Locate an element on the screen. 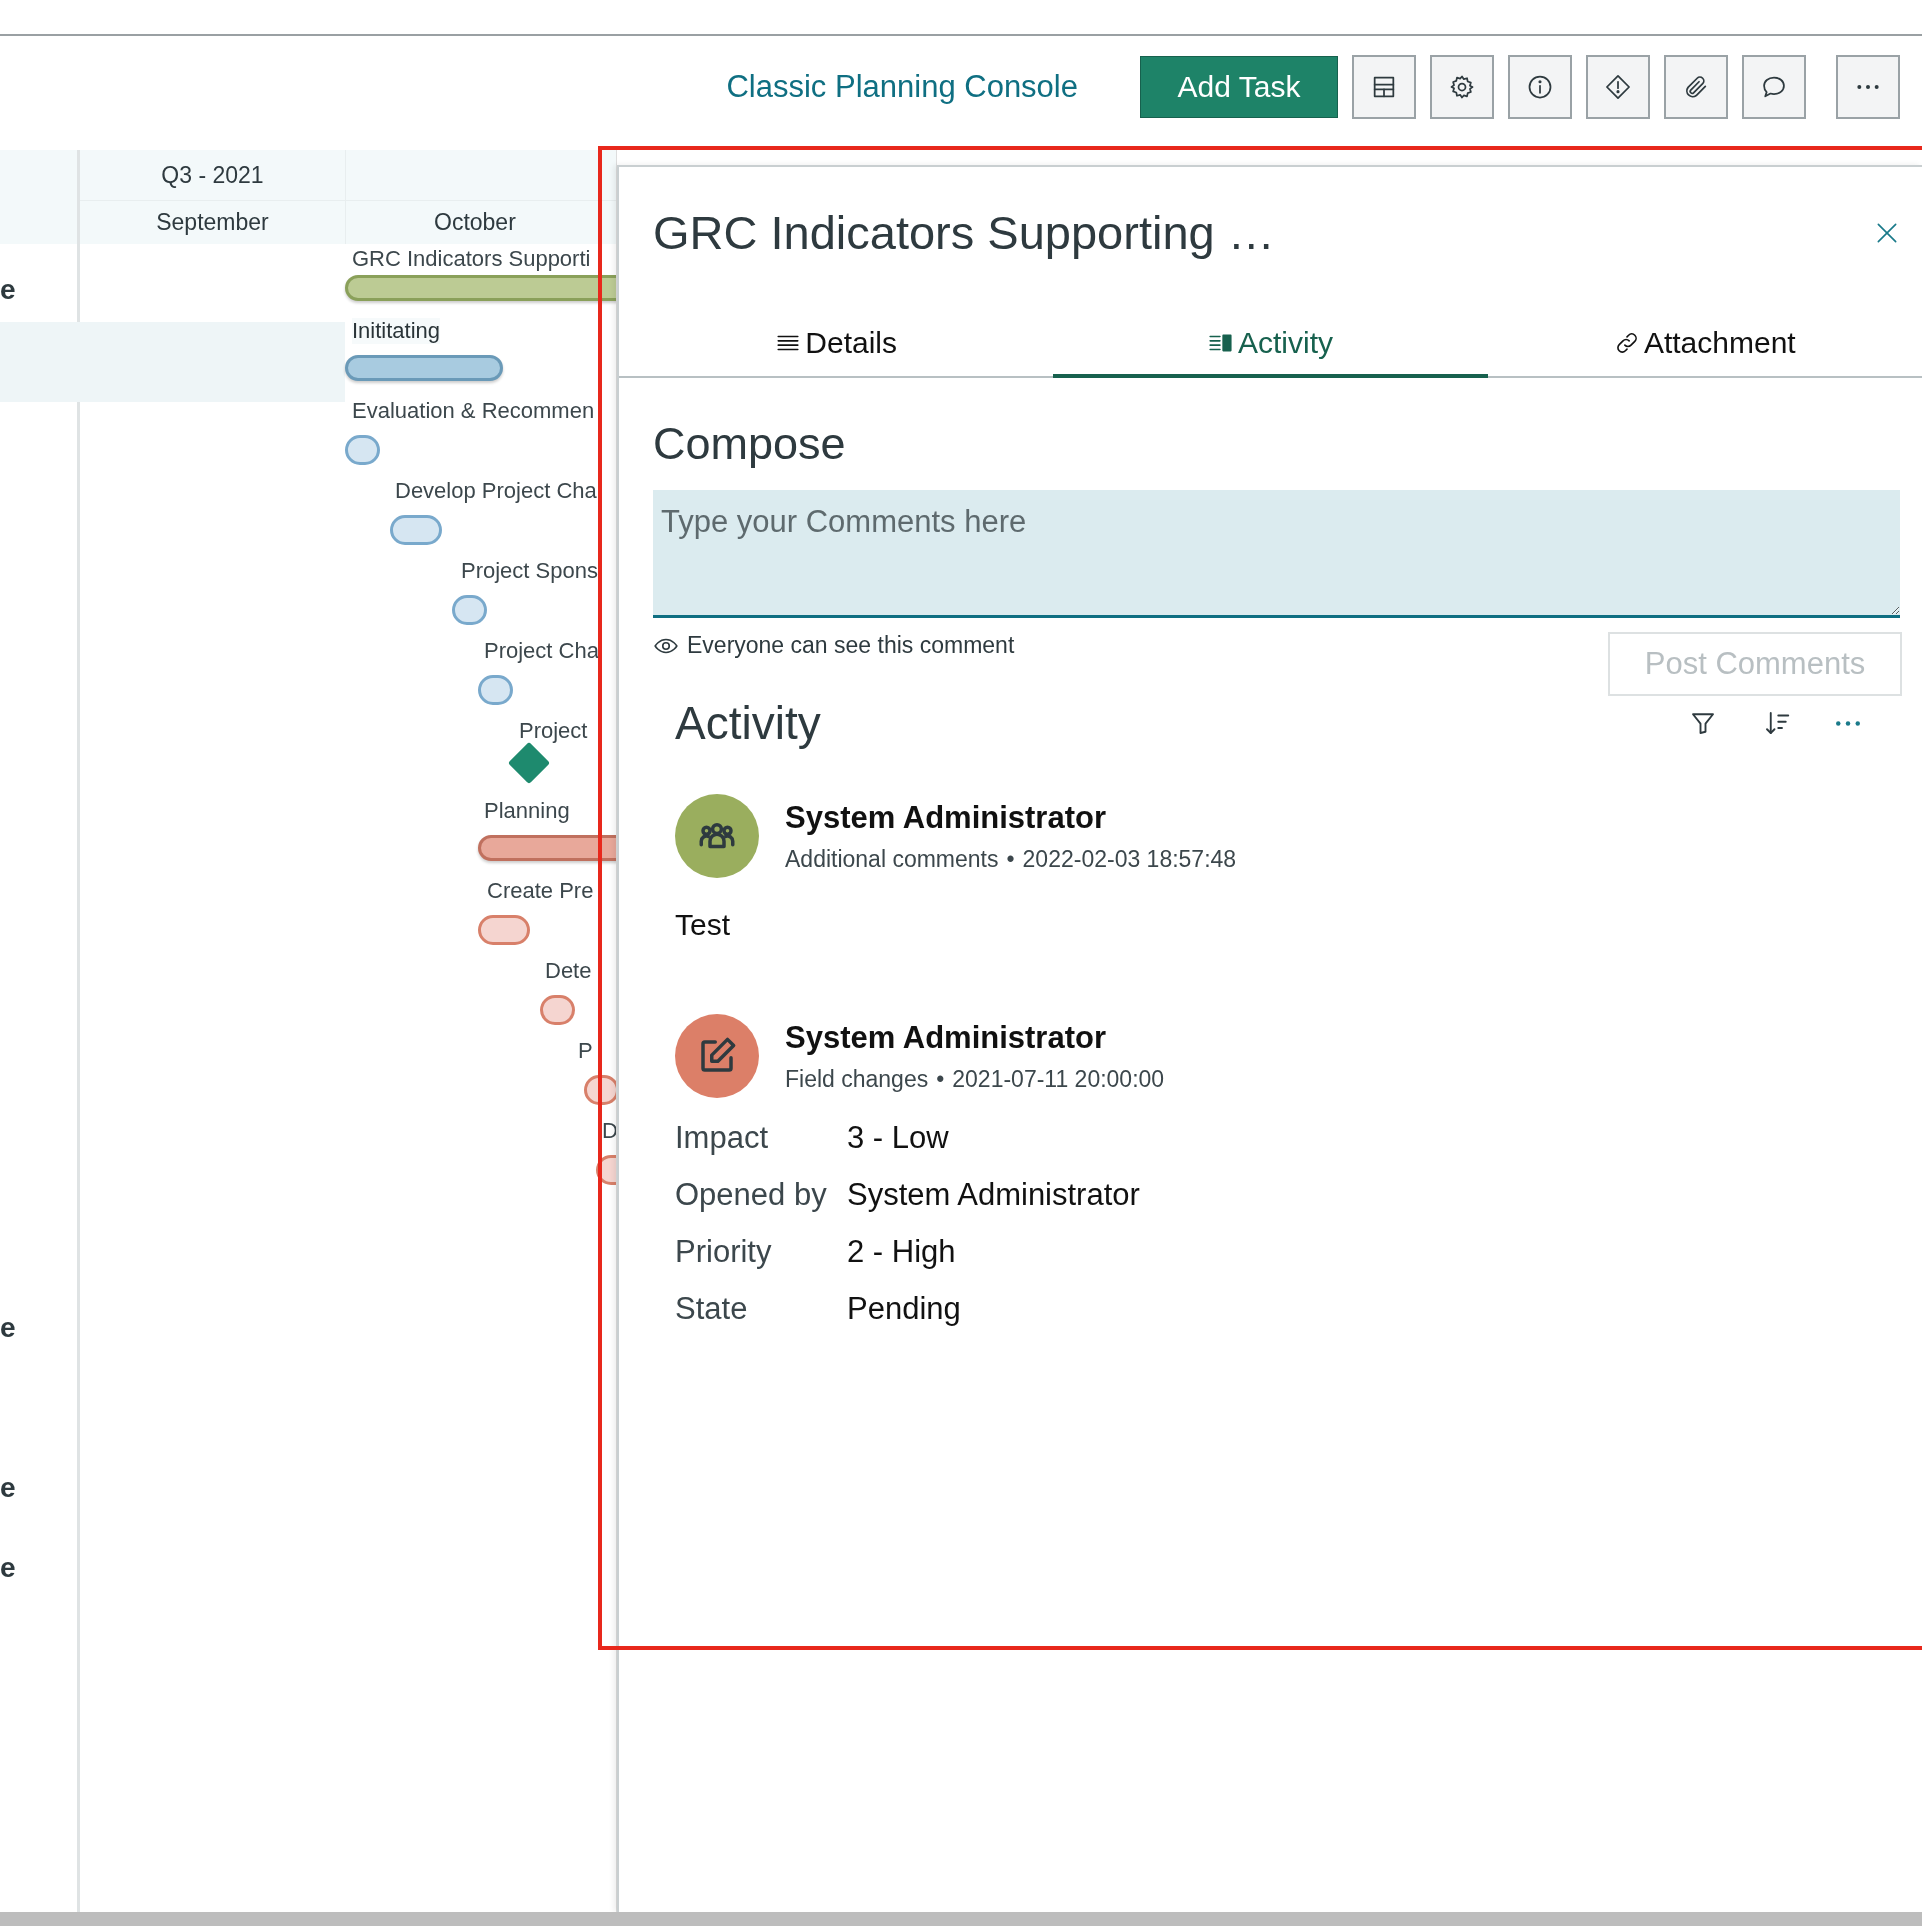  visibility-note: Everyone can see this comment is located at coordinates (851, 645).